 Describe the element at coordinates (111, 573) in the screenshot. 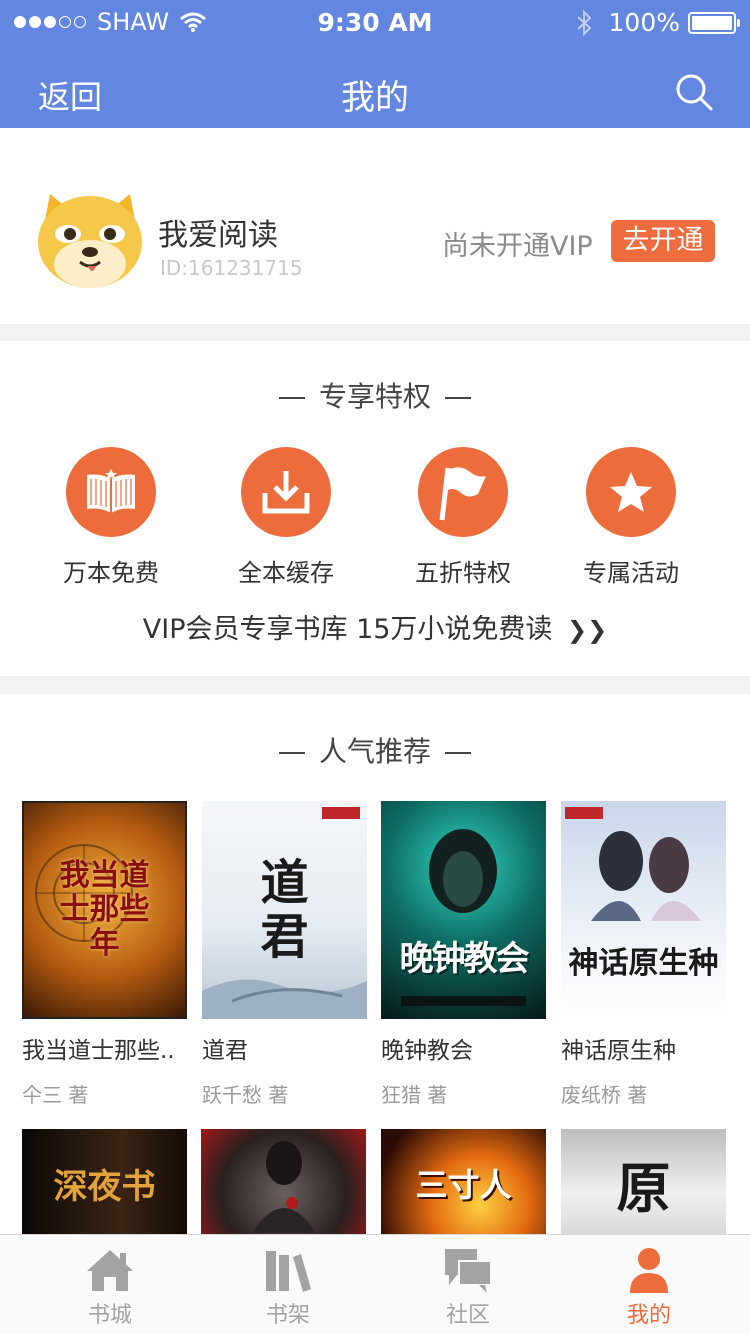

I see `privilege-label: 万本免费` at that location.